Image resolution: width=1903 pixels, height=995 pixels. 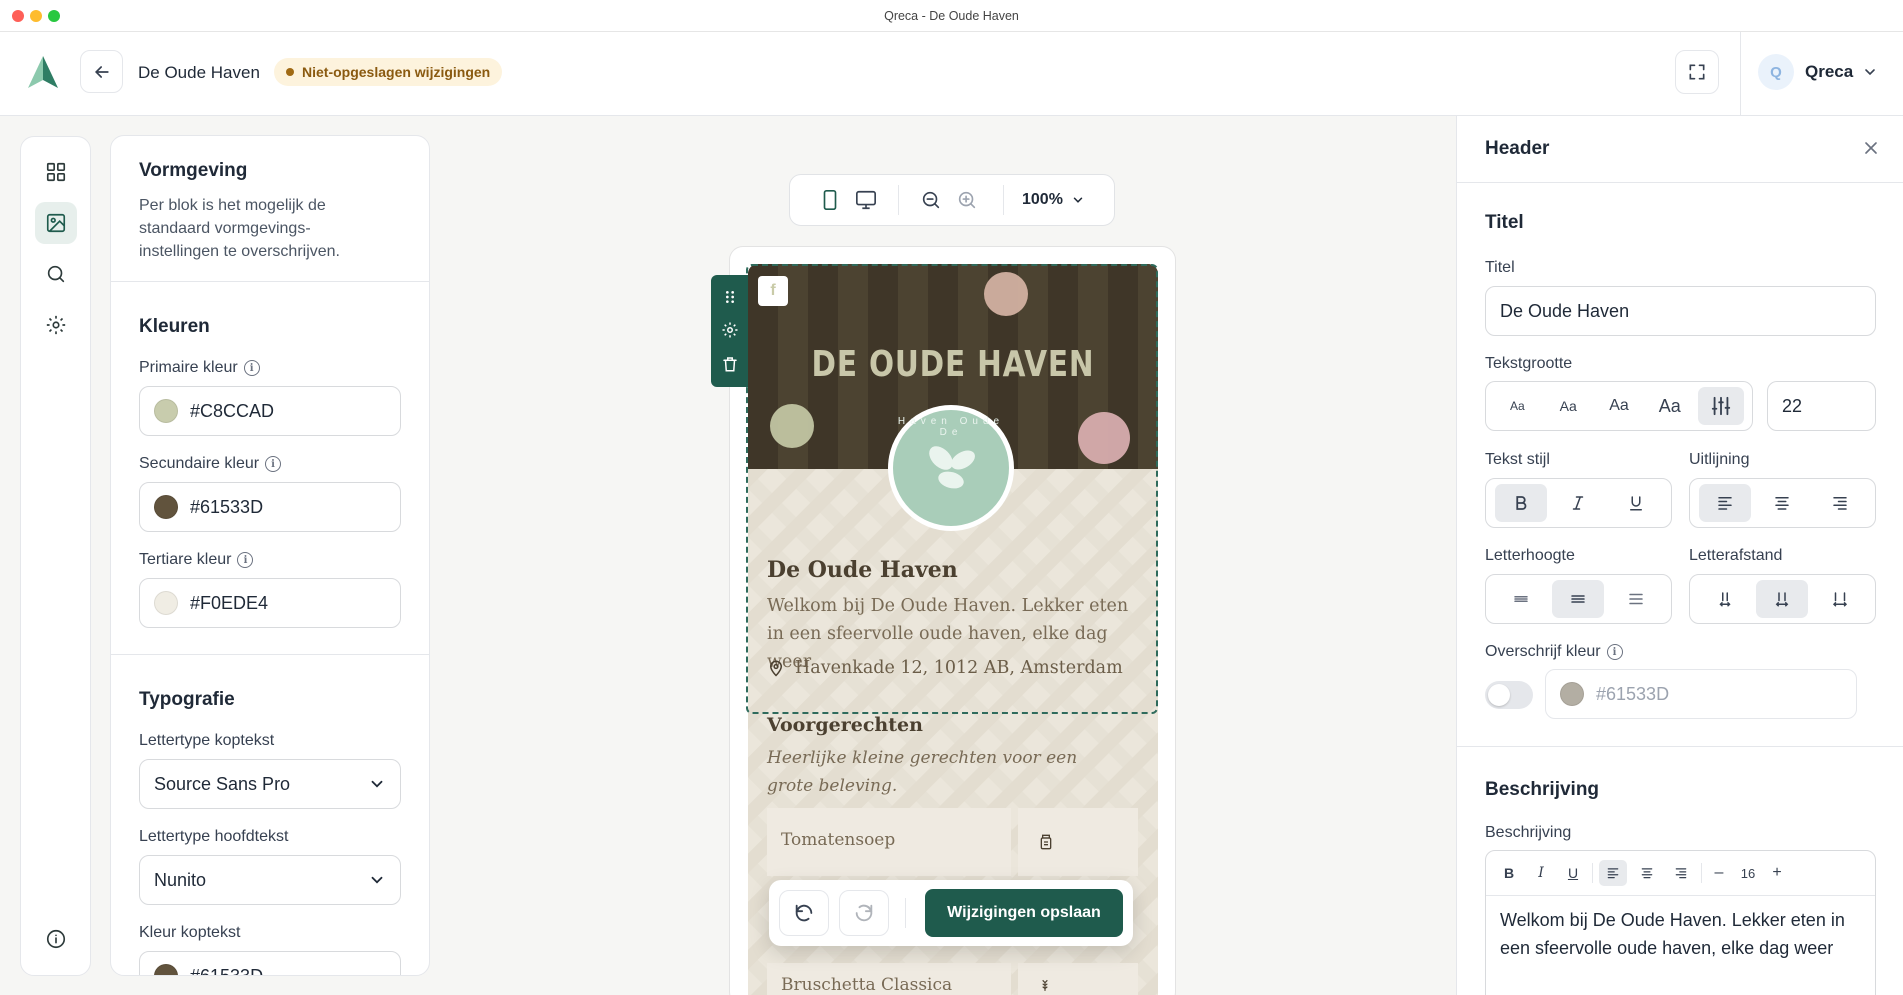 What do you see at coordinates (1871, 148) in the screenshot?
I see `close-panel-button` at bounding box center [1871, 148].